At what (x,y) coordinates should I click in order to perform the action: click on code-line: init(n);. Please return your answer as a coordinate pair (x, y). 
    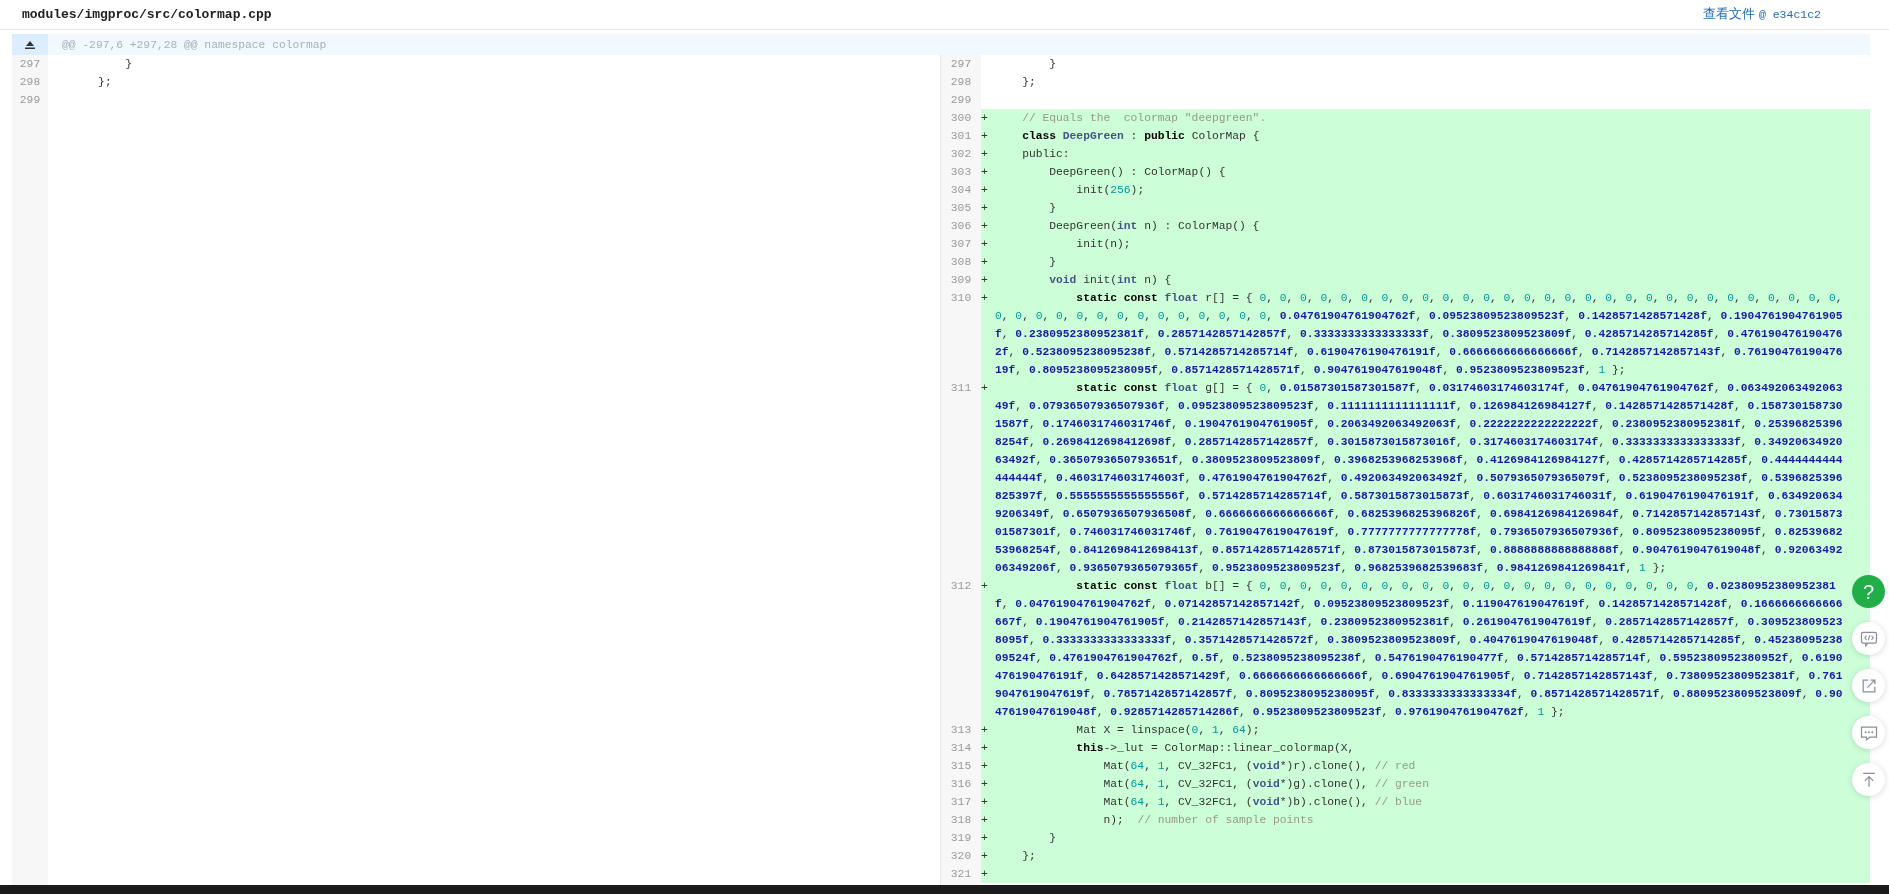
    Looking at the image, I should click on (1103, 244).